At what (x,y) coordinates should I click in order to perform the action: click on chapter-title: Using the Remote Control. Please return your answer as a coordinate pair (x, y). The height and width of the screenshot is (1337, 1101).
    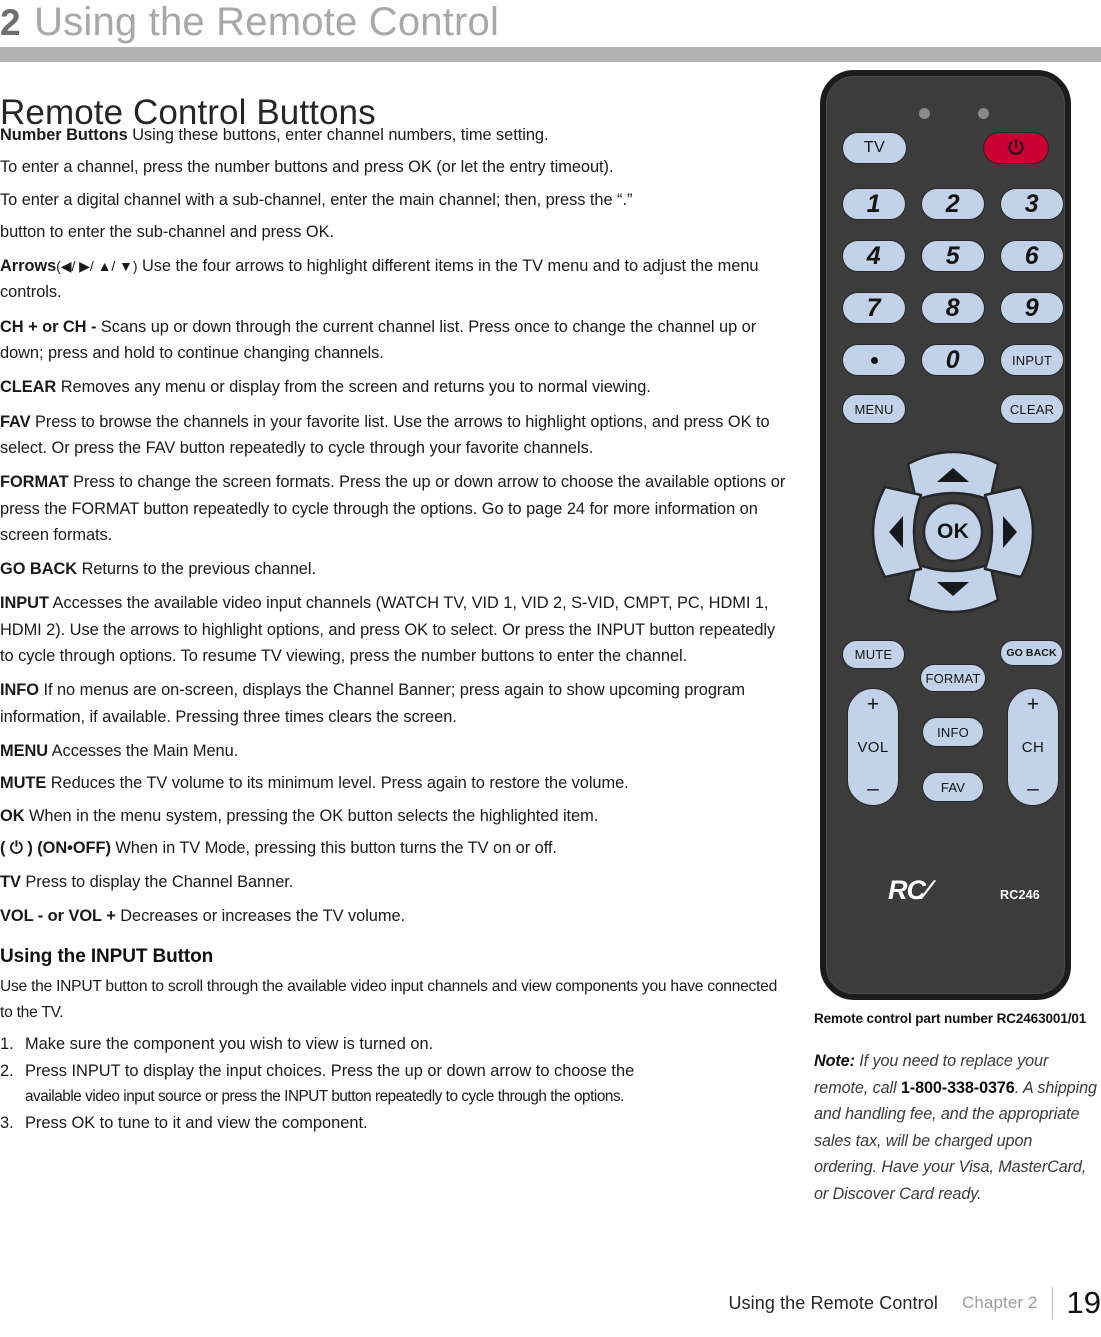
    Looking at the image, I should click on (267, 22).